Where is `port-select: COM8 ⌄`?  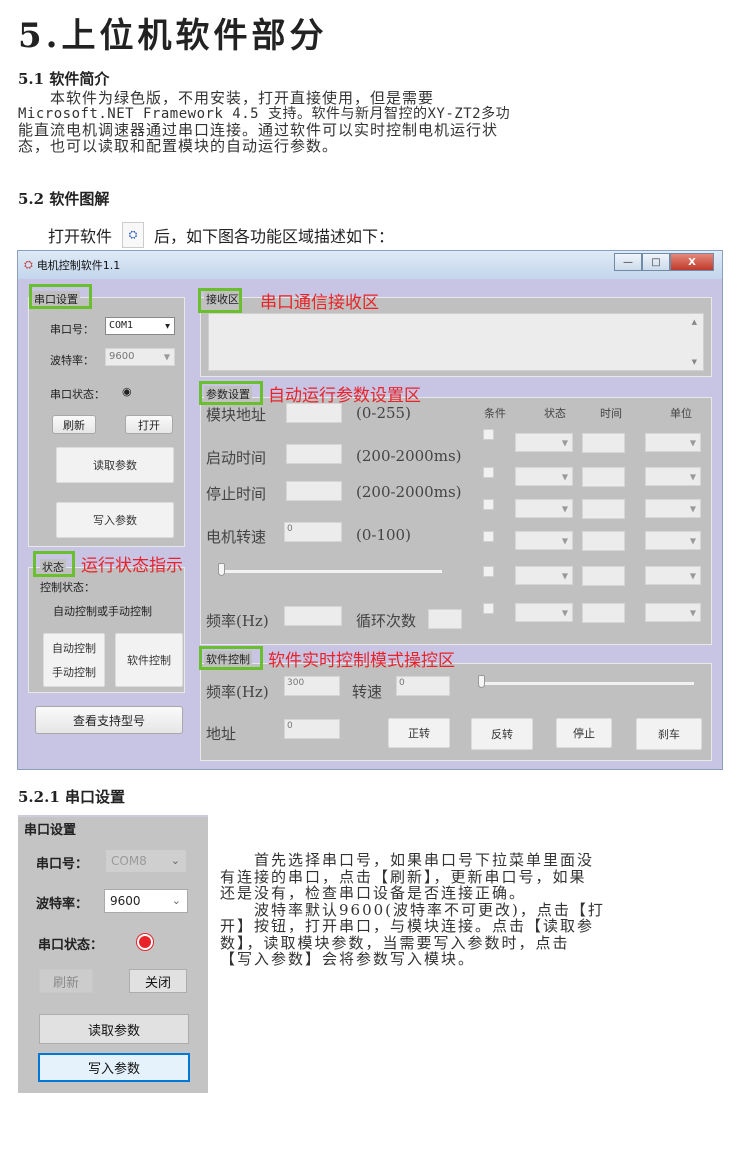
port-select: COM8 ⌄ is located at coordinates (146, 861).